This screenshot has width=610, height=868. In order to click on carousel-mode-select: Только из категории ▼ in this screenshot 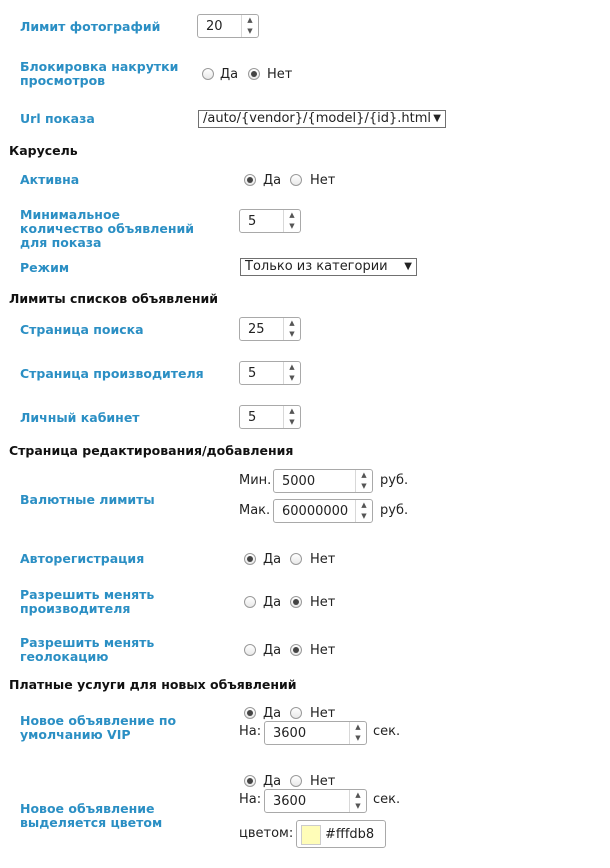, I will do `click(328, 267)`.